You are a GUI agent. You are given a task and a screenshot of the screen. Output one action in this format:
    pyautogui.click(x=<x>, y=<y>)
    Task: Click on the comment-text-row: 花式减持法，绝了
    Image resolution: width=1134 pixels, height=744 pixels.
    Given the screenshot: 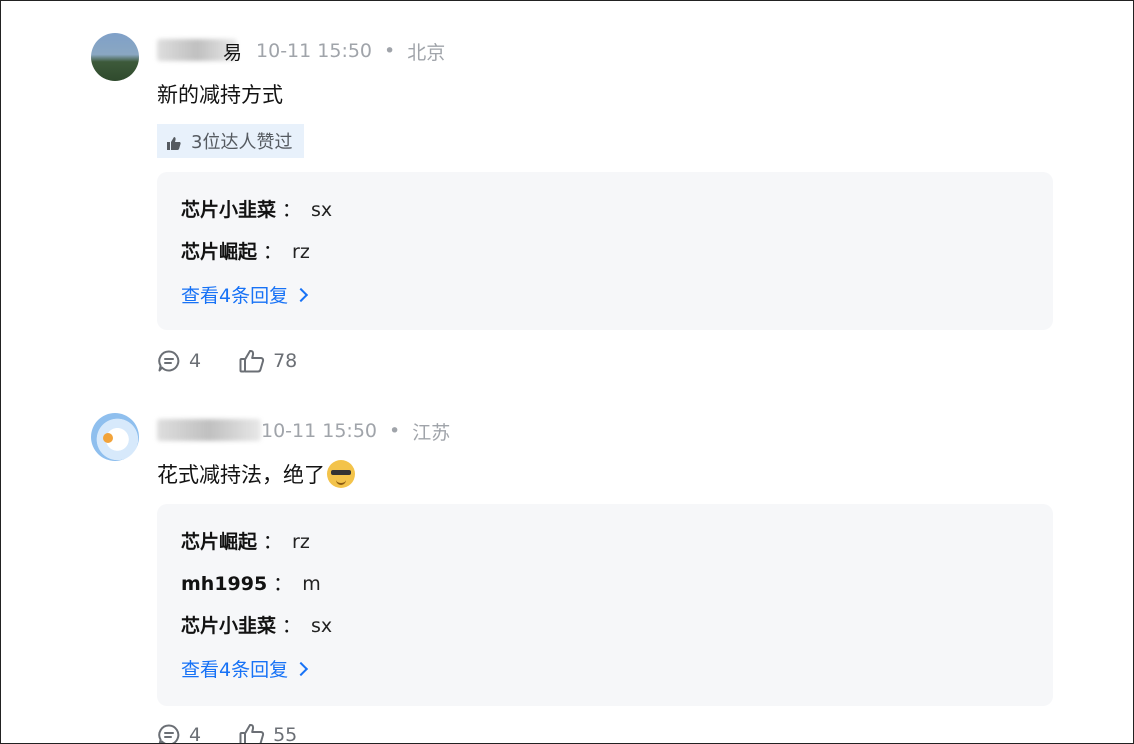 What is the action you would take?
    pyautogui.click(x=256, y=474)
    